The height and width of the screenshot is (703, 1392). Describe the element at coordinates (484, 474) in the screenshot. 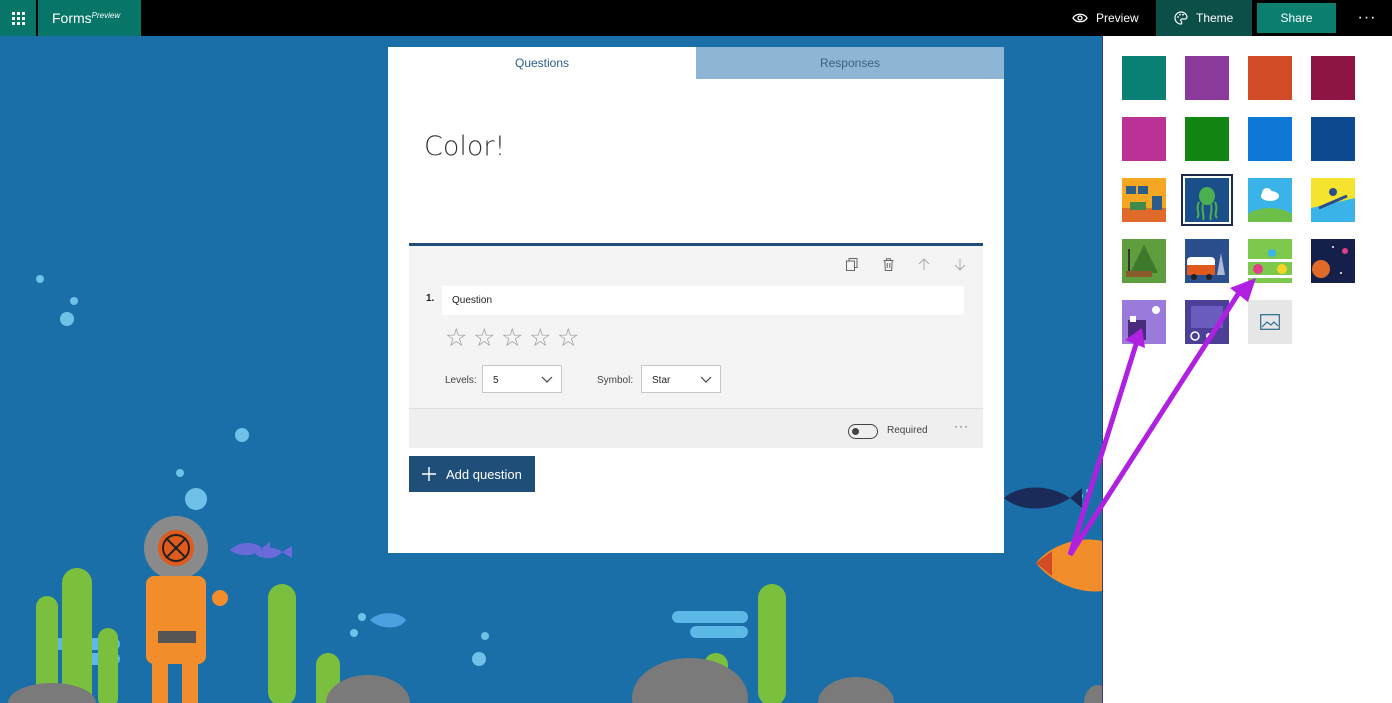

I see `add-question-label: Add question` at that location.